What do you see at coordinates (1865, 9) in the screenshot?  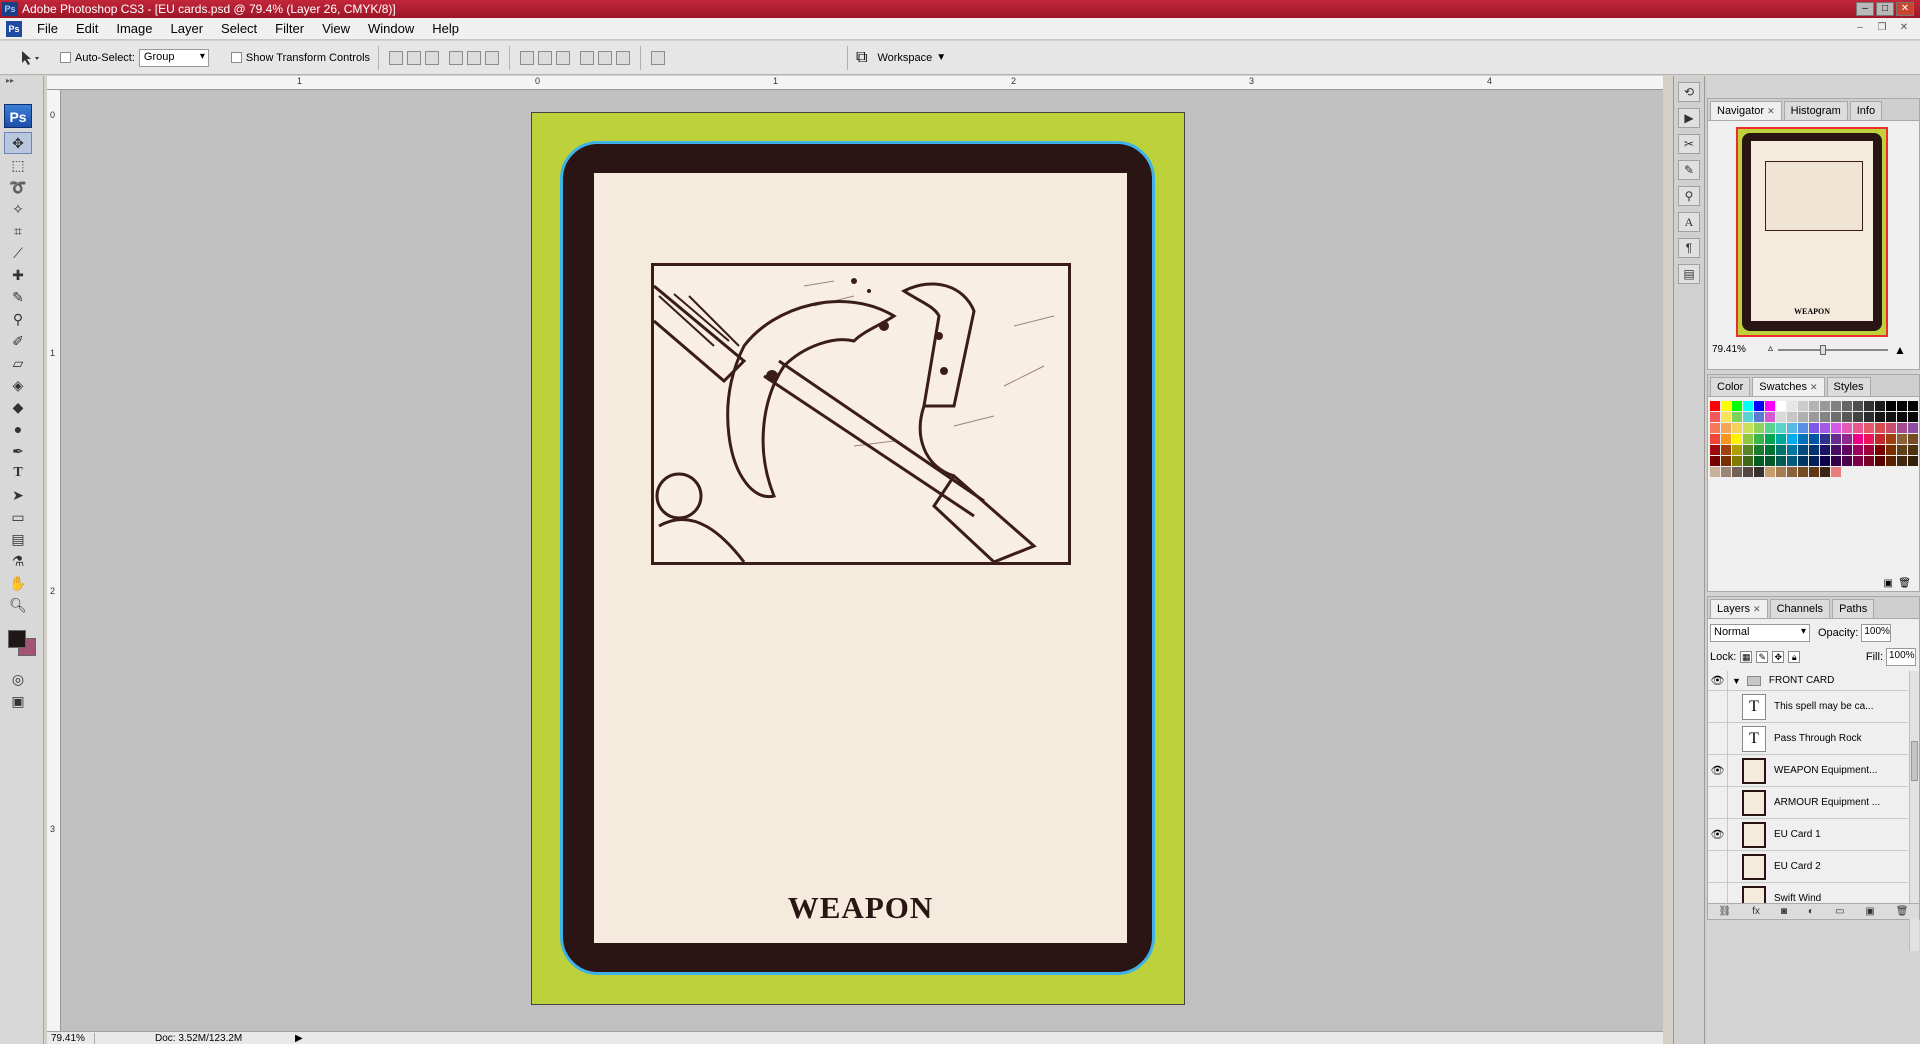 I see `minimize-button: –` at bounding box center [1865, 9].